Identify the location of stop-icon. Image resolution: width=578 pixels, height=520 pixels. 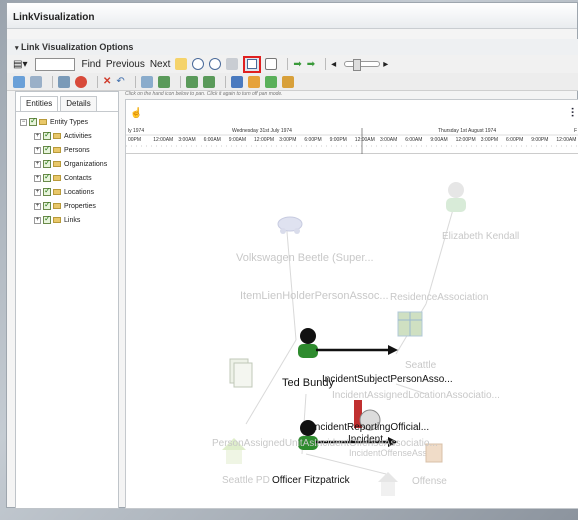
(81, 81).